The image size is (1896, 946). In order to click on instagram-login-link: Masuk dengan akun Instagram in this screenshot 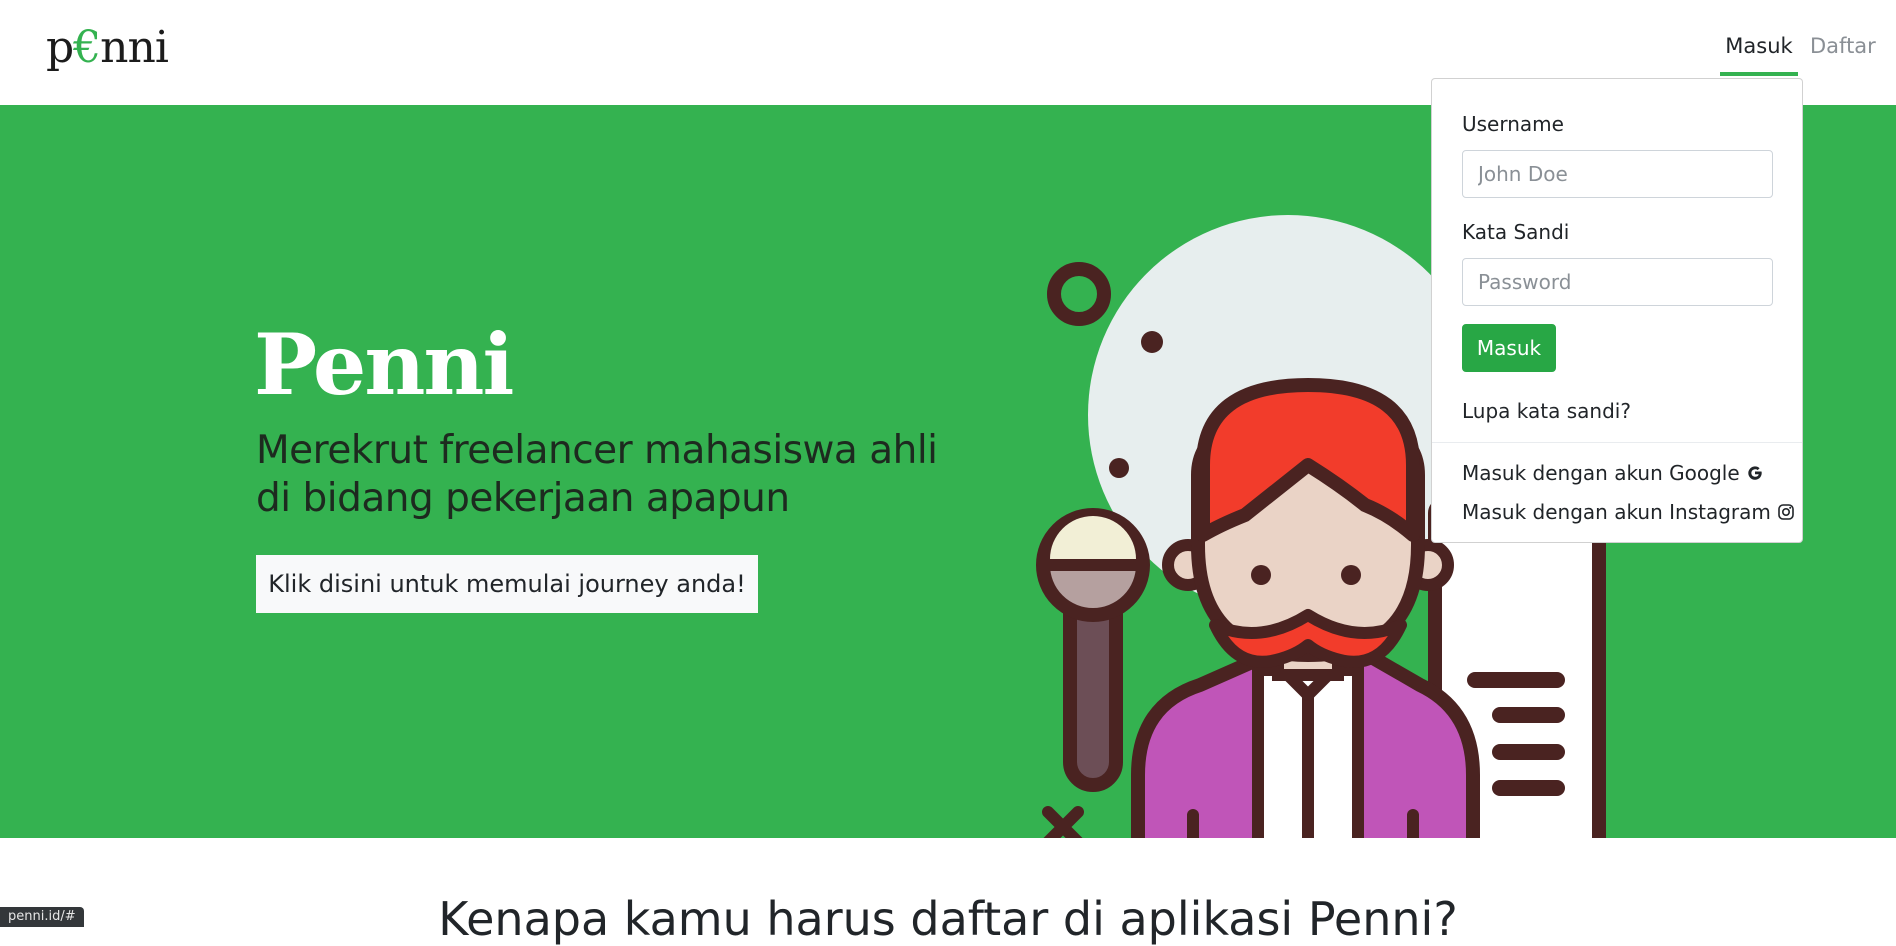, I will do `click(1628, 512)`.